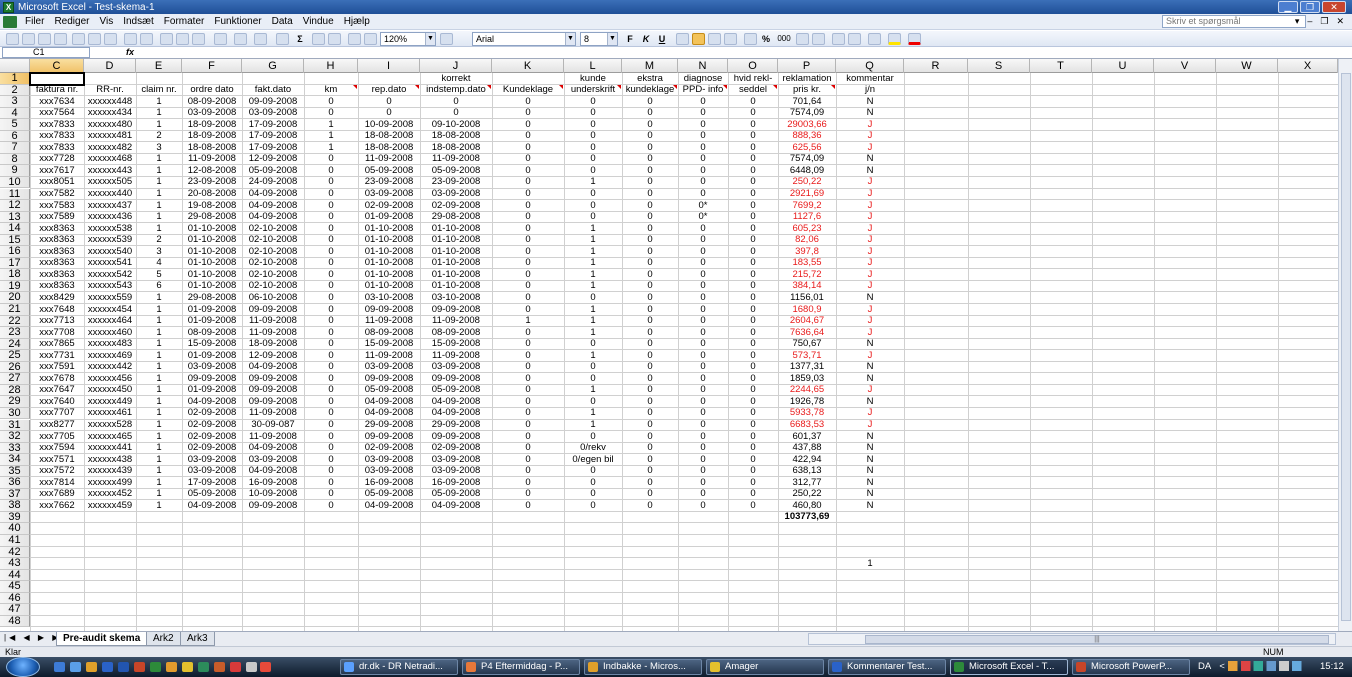 The image size is (1352, 677). What do you see at coordinates (15, 356) in the screenshot?
I see `row-header-25: 25` at bounding box center [15, 356].